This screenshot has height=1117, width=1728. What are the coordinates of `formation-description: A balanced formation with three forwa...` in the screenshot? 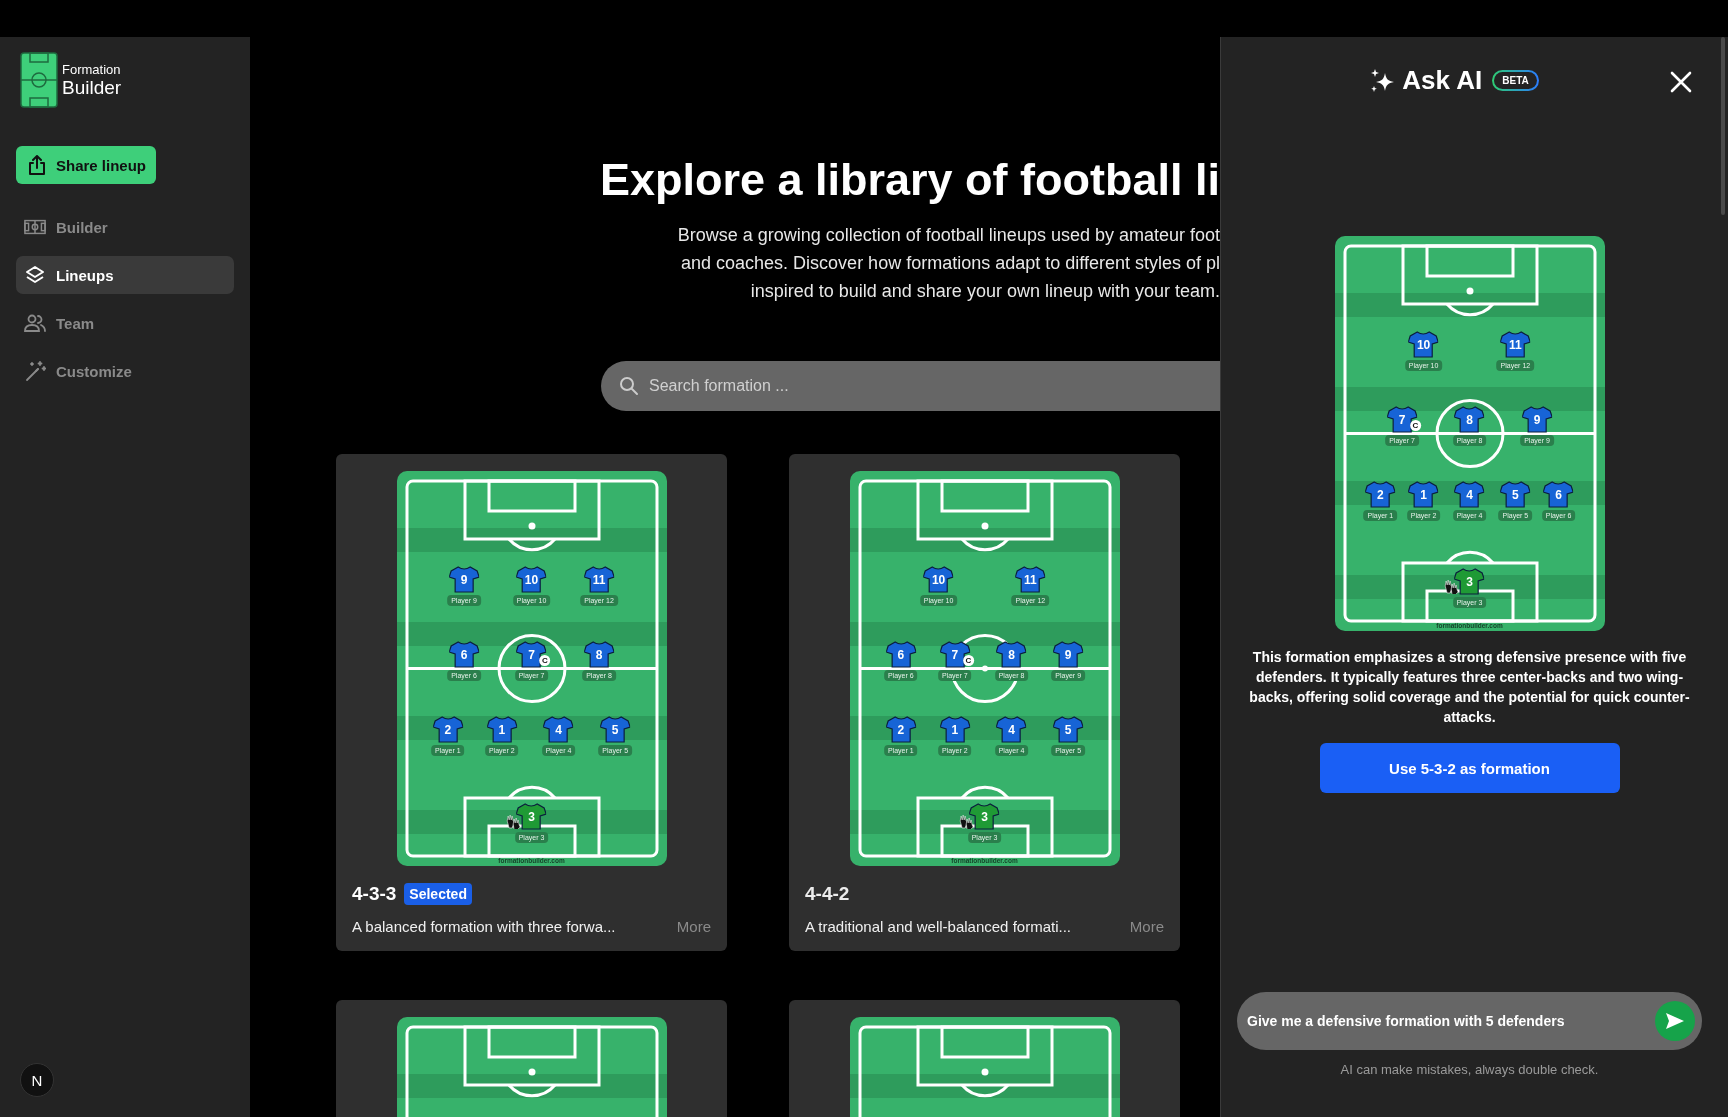 It's located at (484, 926).